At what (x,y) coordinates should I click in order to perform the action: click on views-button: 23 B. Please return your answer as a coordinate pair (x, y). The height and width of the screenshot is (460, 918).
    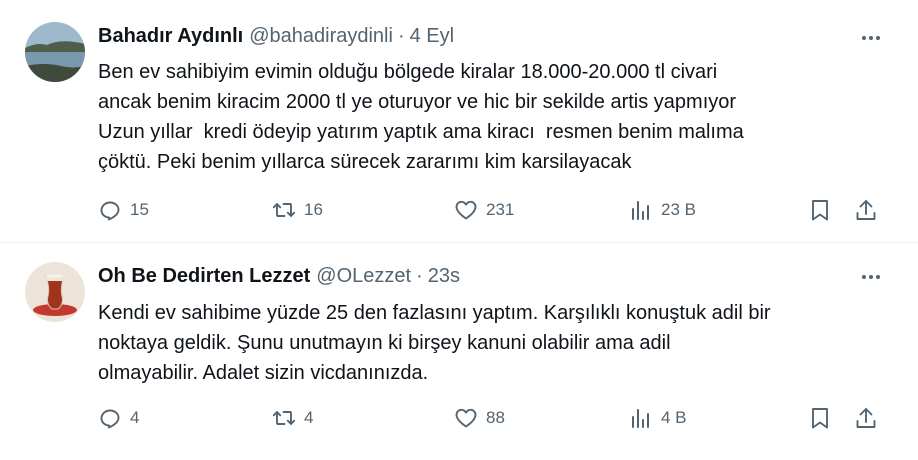
    Looking at the image, I should click on (662, 210).